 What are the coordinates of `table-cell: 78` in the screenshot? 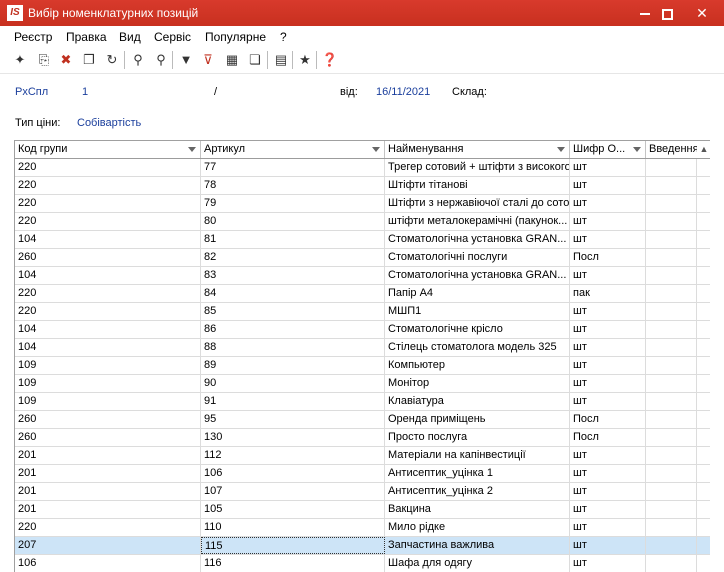 It's located at (293, 185).